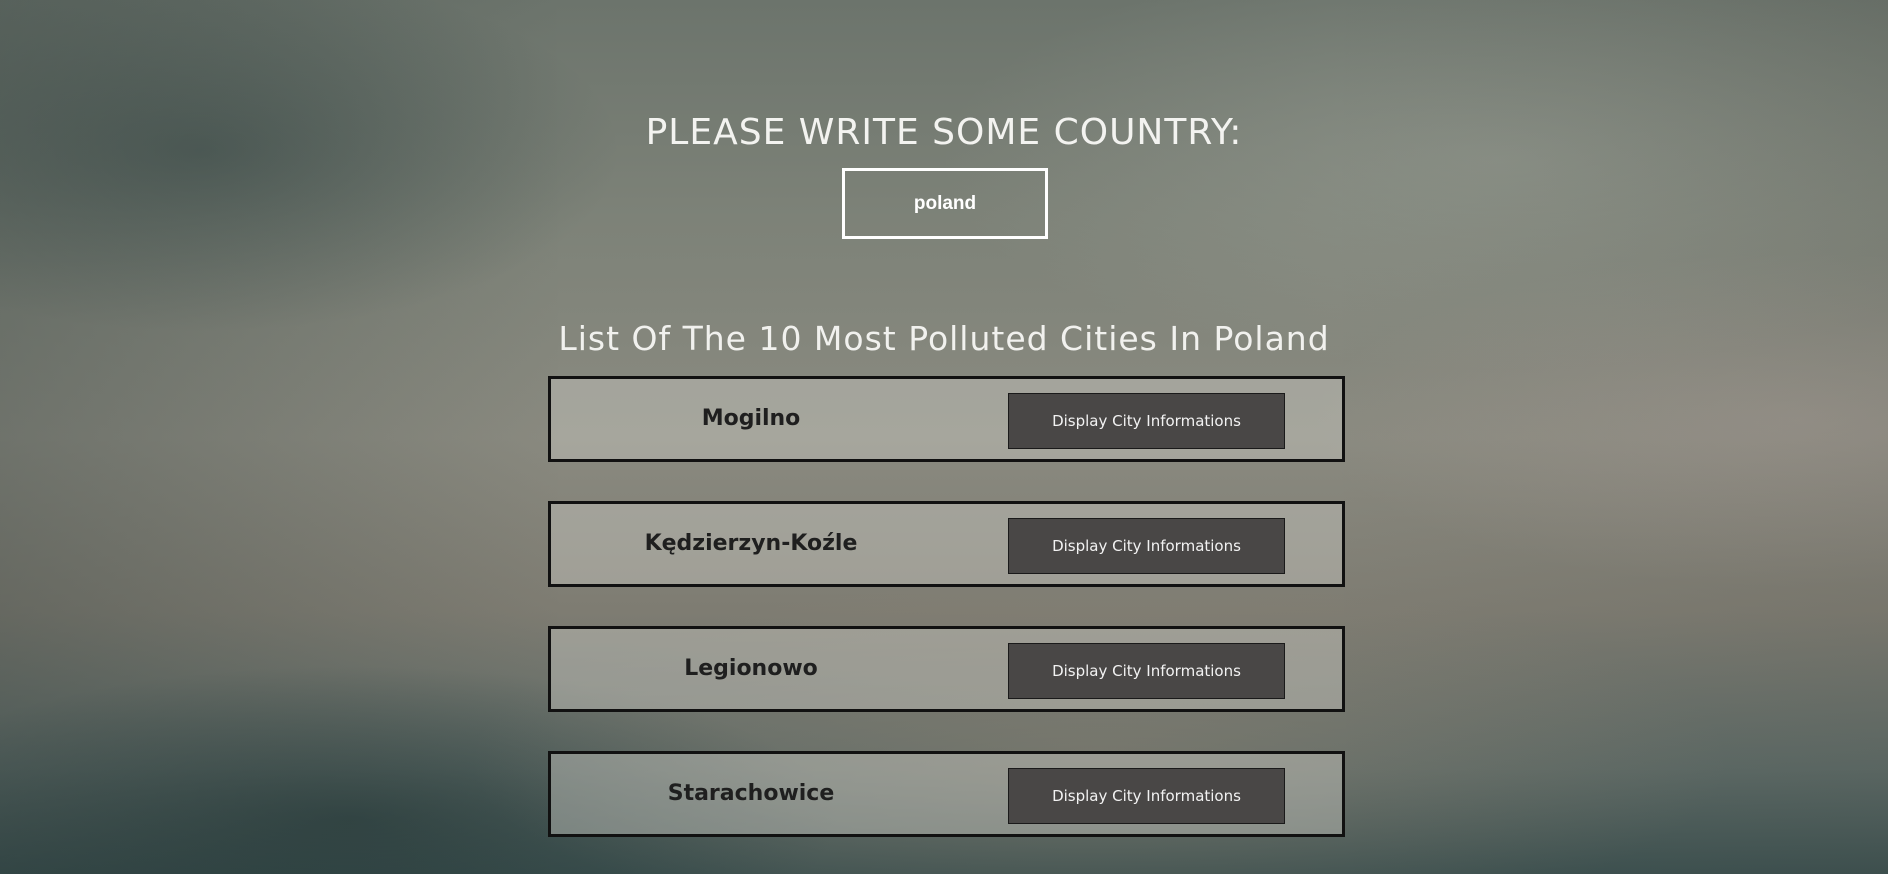 Image resolution: width=1888 pixels, height=874 pixels. I want to click on city-row: Mogilno Display City Informations, so click(946, 419).